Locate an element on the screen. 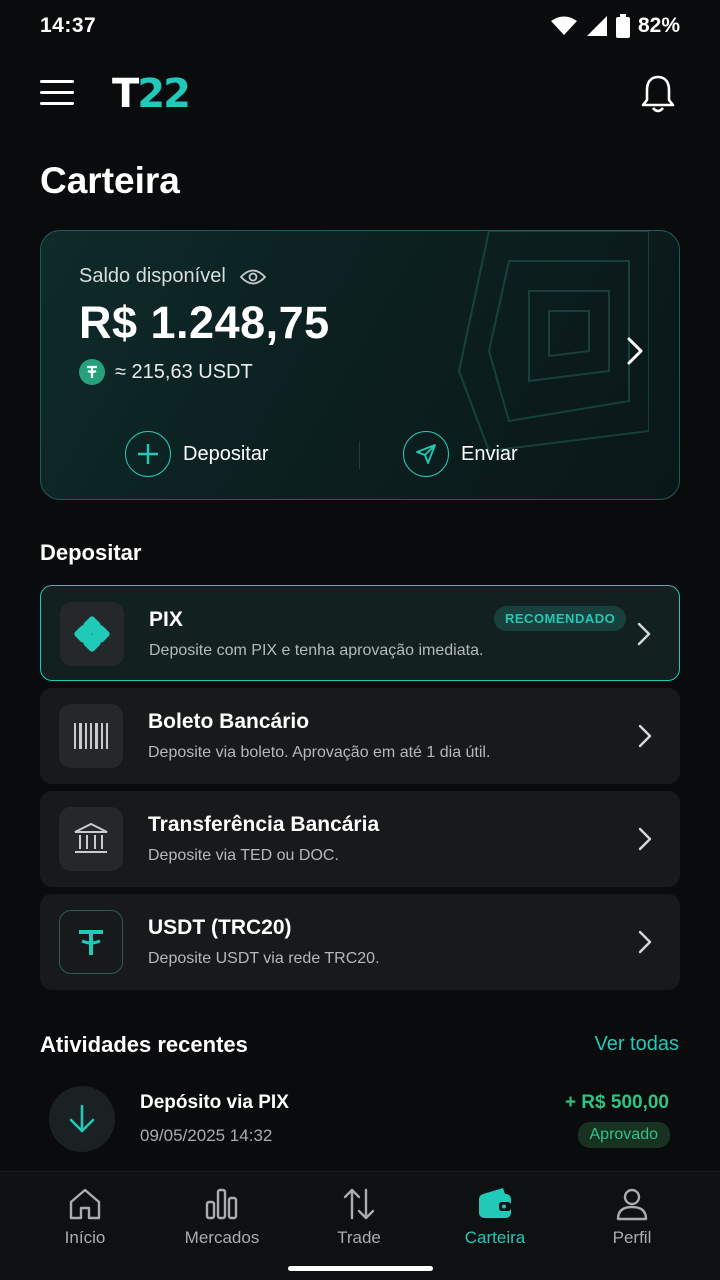 The image size is (720, 1280). card-actions: Depositar Enviar is located at coordinates (360, 455).